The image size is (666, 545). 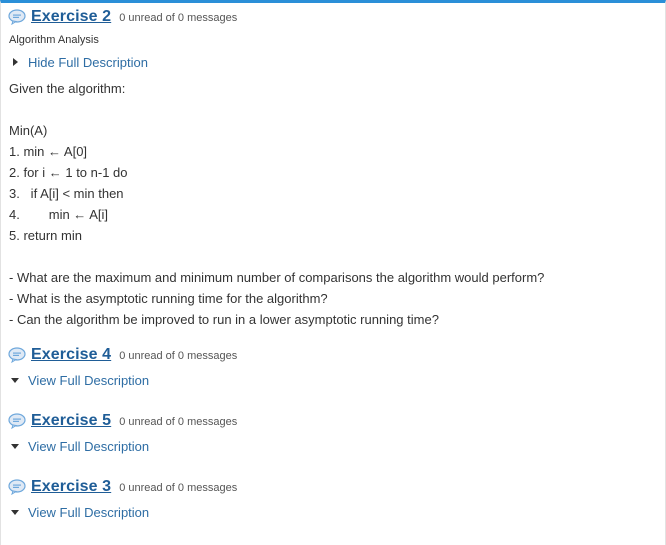 I want to click on topic-title-link: Exercise 5, so click(x=71, y=421).